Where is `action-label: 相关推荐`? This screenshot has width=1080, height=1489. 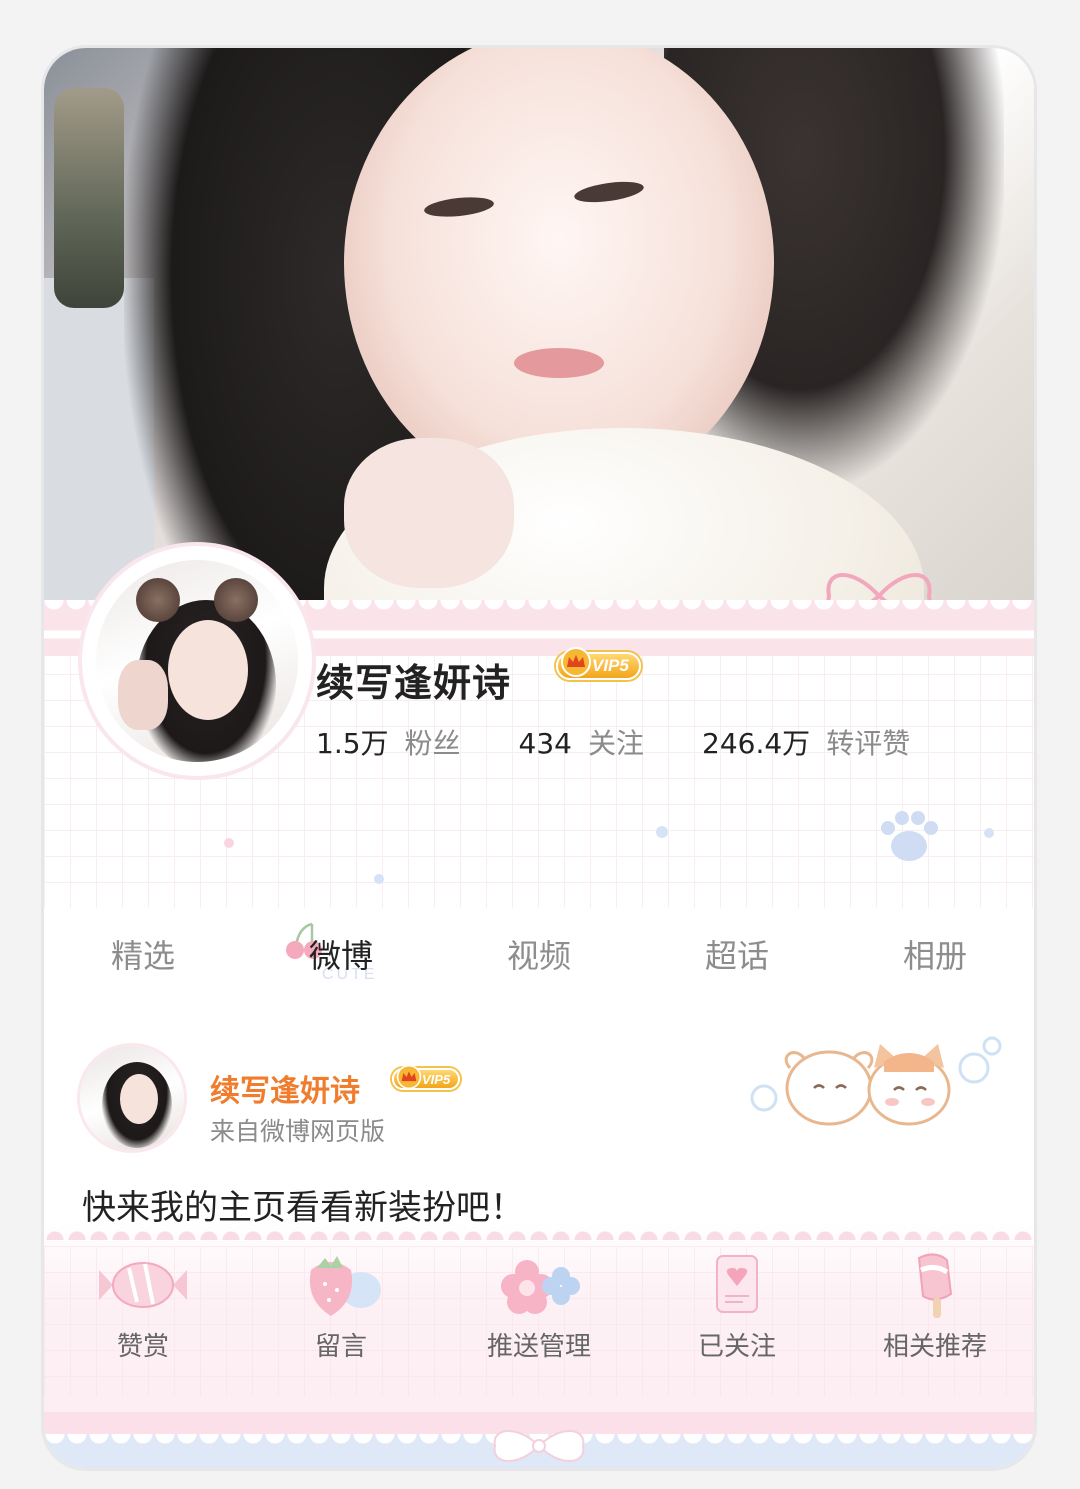
action-label: 相关推荐 is located at coordinates (934, 1347).